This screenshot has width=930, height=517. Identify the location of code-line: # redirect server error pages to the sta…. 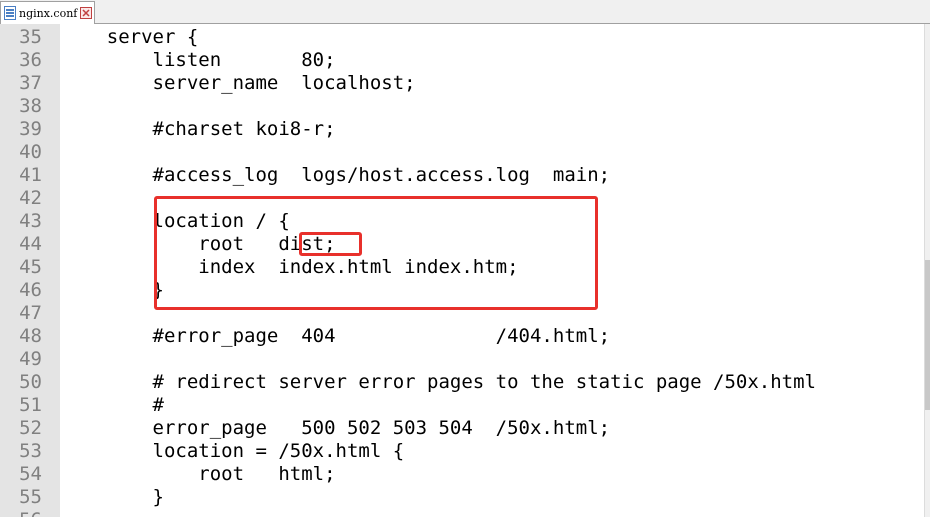
(438, 382).